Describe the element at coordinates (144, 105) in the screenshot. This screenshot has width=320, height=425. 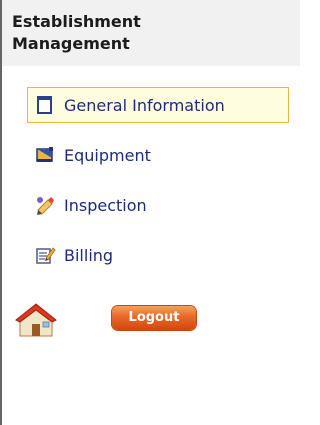
I see `nav-item-label: General Information` at that location.